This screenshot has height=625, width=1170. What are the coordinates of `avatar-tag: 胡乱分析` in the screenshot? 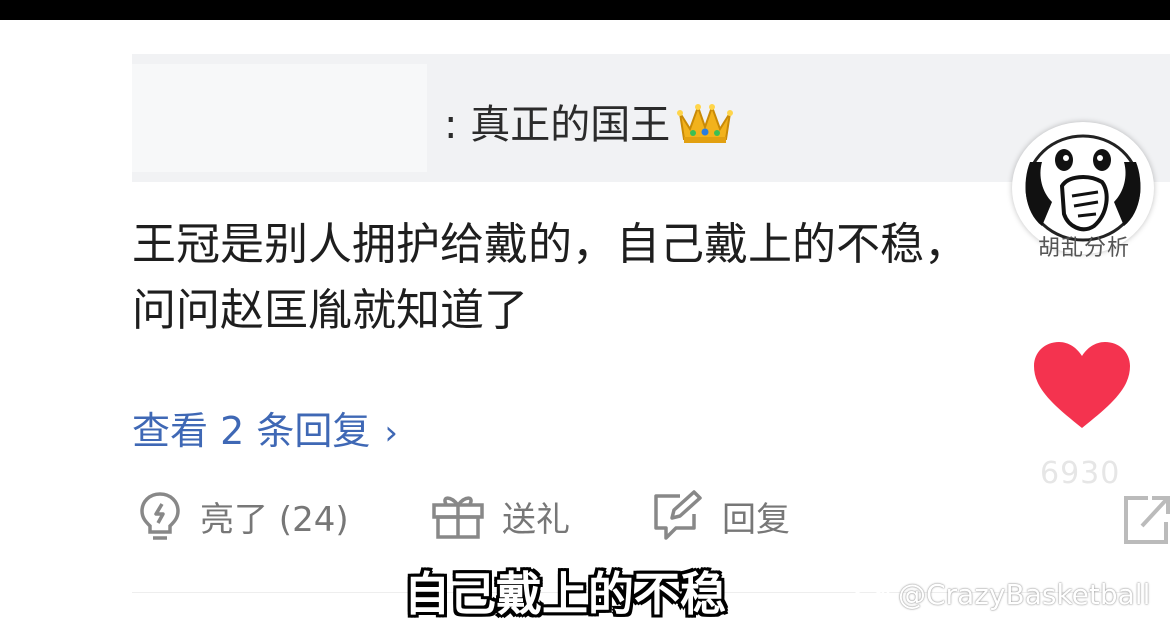 It's located at (1084, 248).